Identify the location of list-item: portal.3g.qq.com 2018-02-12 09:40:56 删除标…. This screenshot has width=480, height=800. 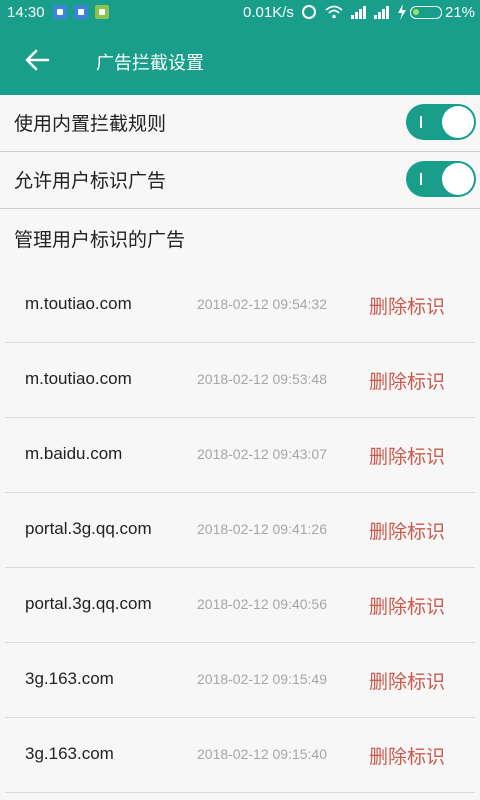
(240, 605).